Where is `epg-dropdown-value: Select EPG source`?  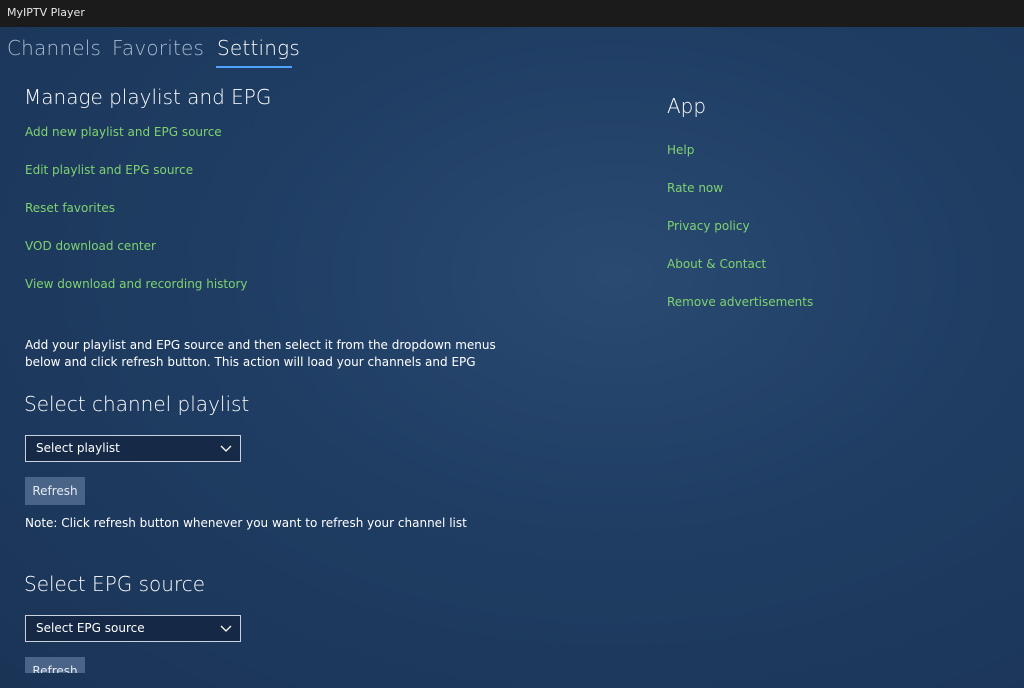 epg-dropdown-value: Select EPG source is located at coordinates (90, 628).